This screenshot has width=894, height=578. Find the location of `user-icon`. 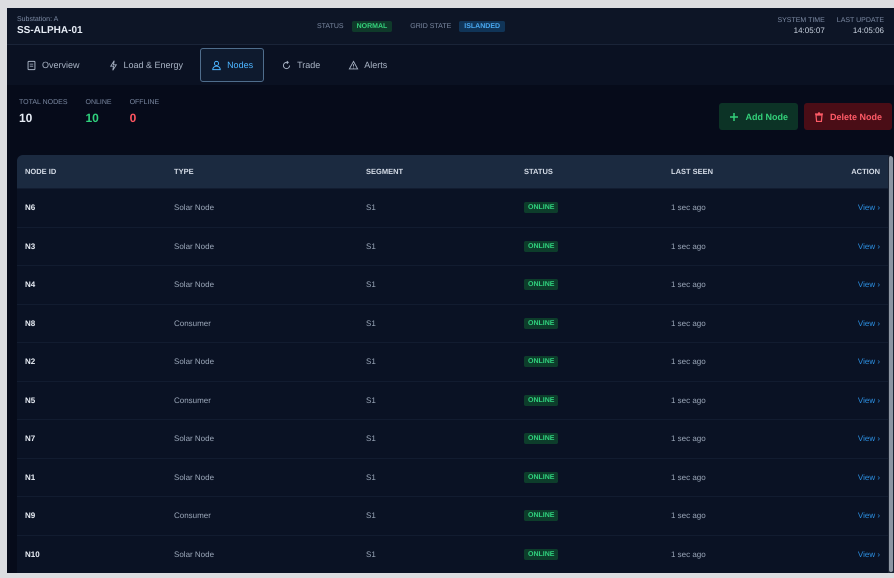

user-icon is located at coordinates (216, 65).